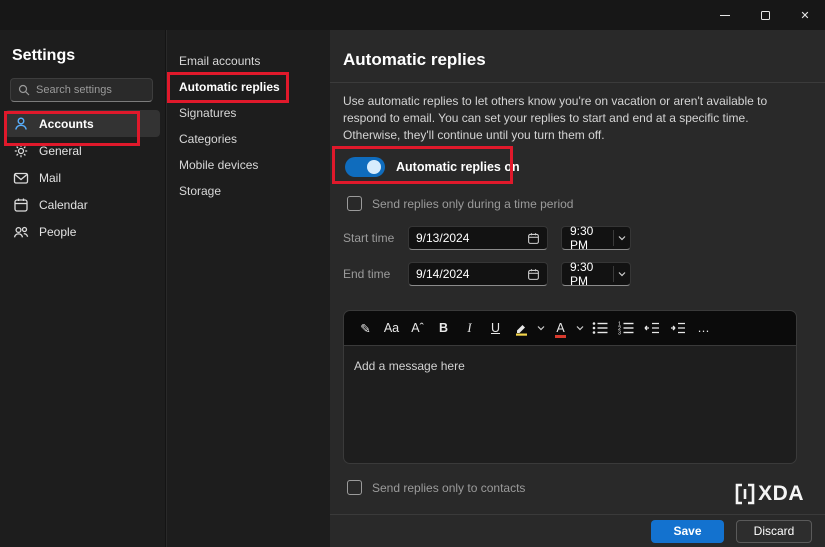 Image resolution: width=825 pixels, height=547 pixels. I want to click on font-icon: Aa, so click(391, 328).